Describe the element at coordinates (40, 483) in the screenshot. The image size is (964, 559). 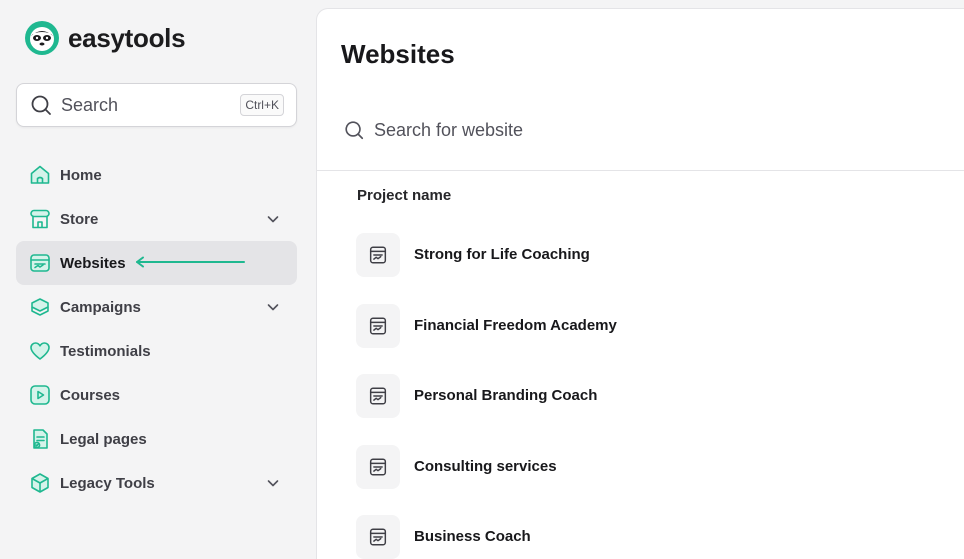
I see `box-icon` at that location.